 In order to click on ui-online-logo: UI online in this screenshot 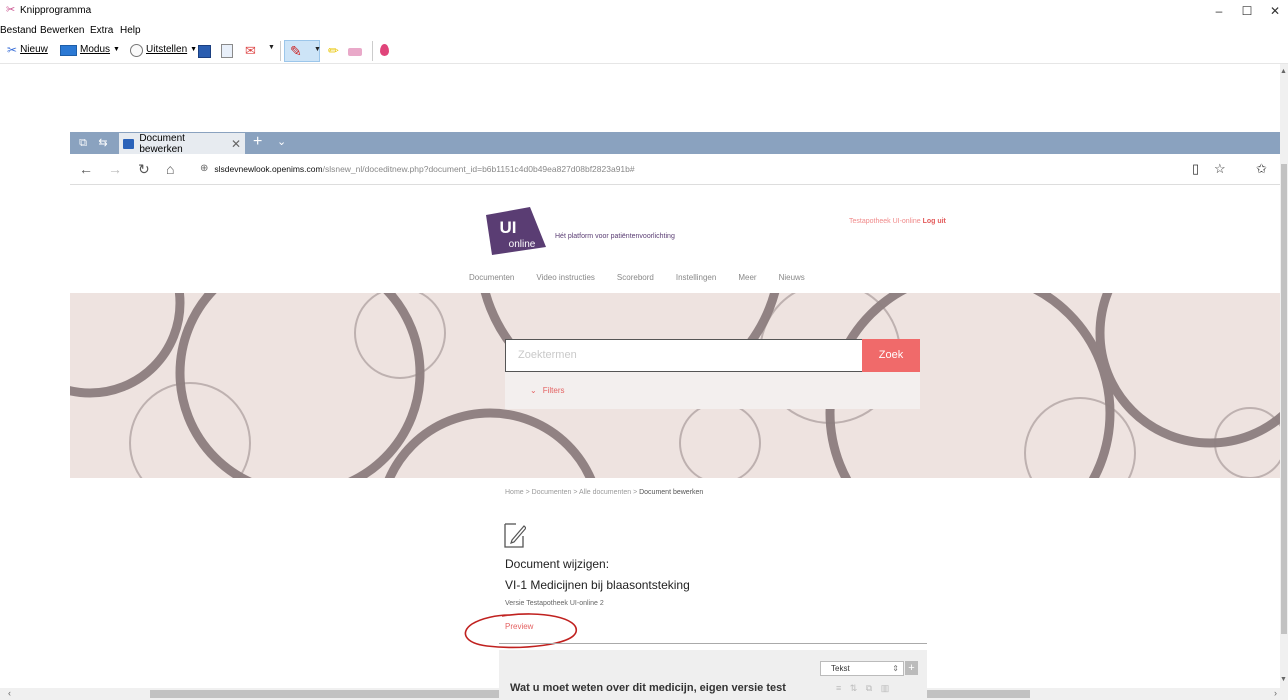, I will do `click(513, 231)`.